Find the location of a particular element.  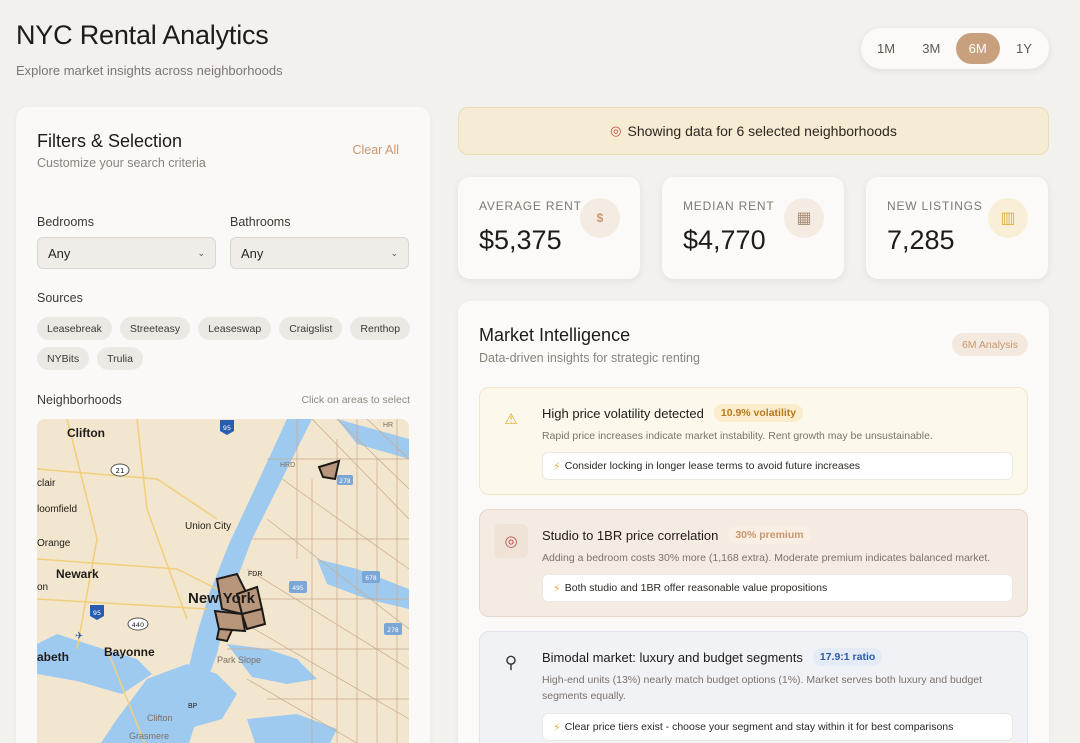

source-chip-leasebreak: Leasebreak is located at coordinates (74, 328).